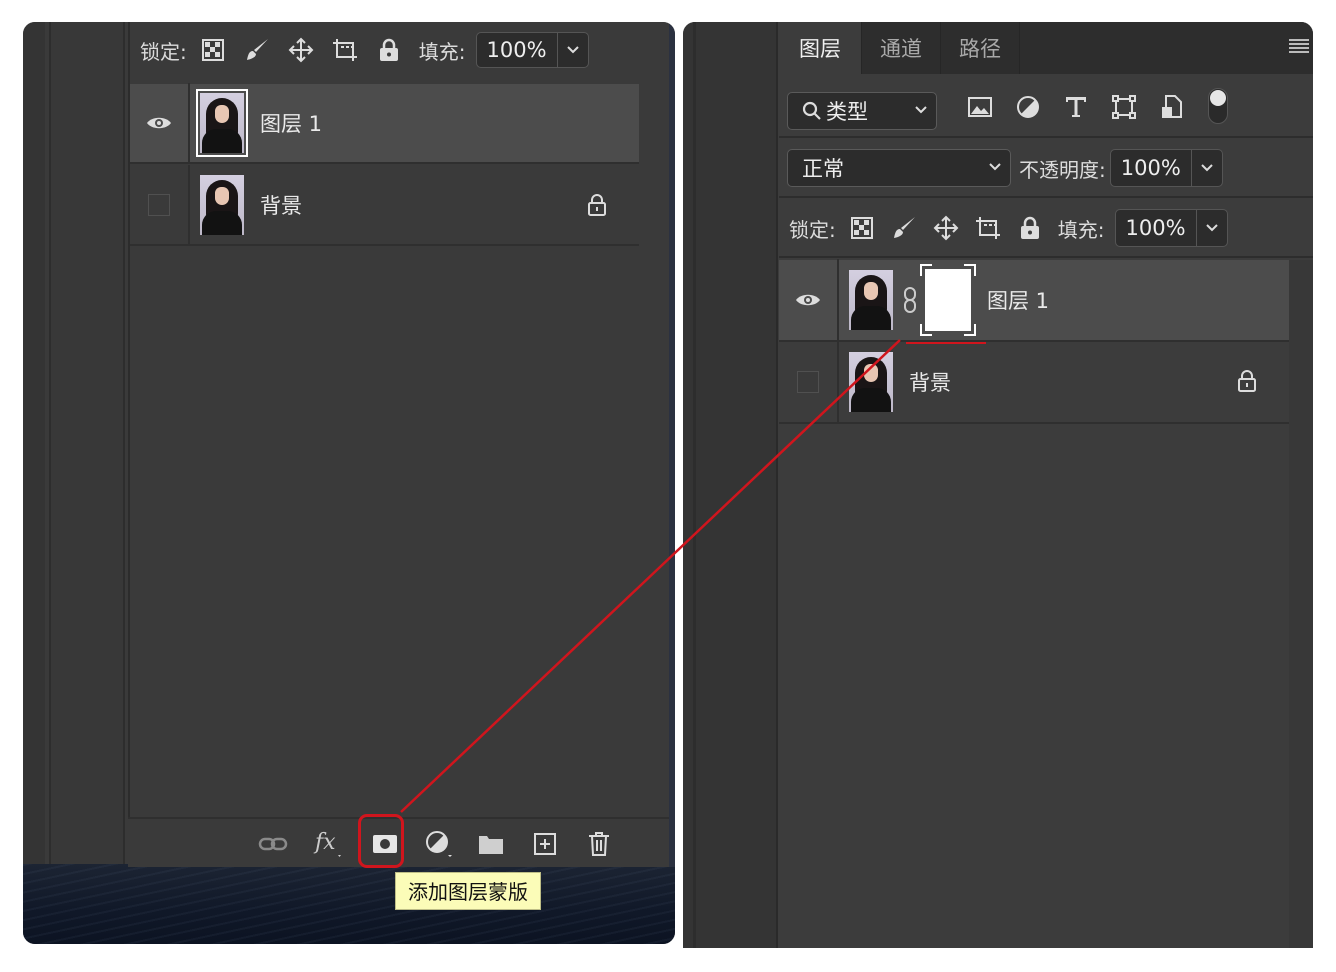 This screenshot has width=1336, height=972. What do you see at coordinates (1298, 48) in the screenshot?
I see `menu-icon` at bounding box center [1298, 48].